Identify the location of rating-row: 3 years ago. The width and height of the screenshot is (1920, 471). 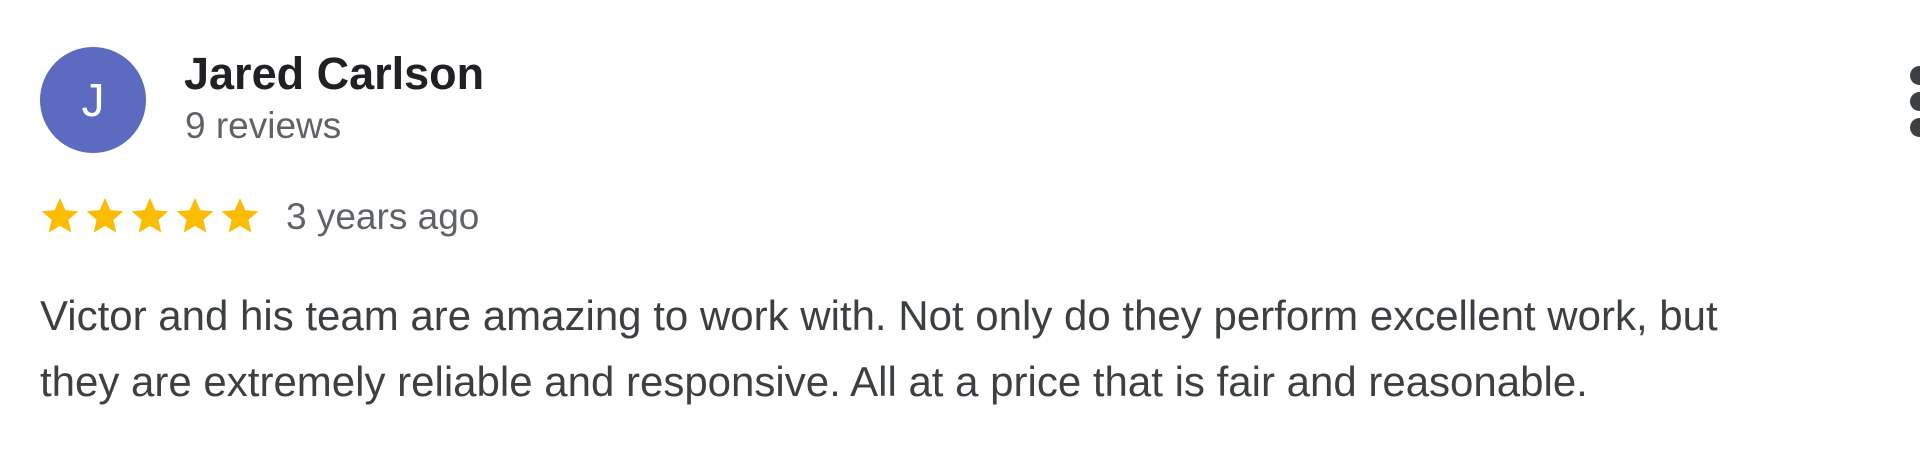
(258, 216).